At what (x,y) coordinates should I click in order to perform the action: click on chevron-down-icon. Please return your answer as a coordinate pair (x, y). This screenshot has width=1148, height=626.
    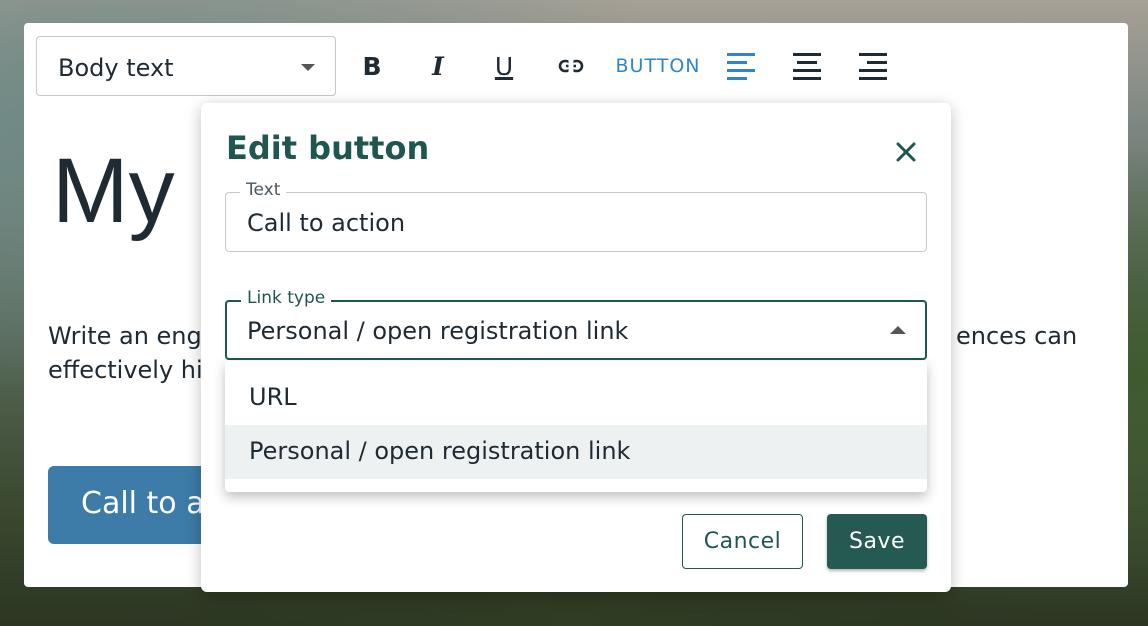
    Looking at the image, I should click on (308, 67).